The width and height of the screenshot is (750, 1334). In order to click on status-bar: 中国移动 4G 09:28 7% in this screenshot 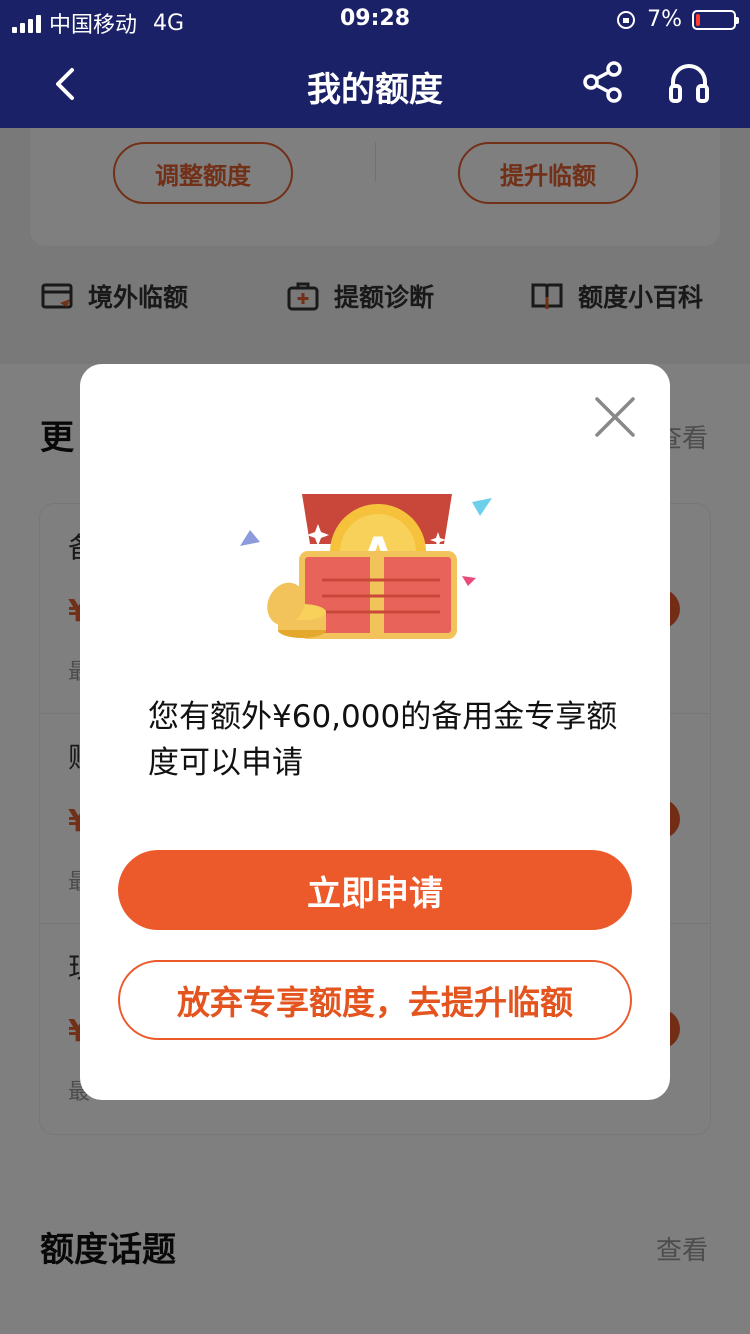, I will do `click(375, 20)`.